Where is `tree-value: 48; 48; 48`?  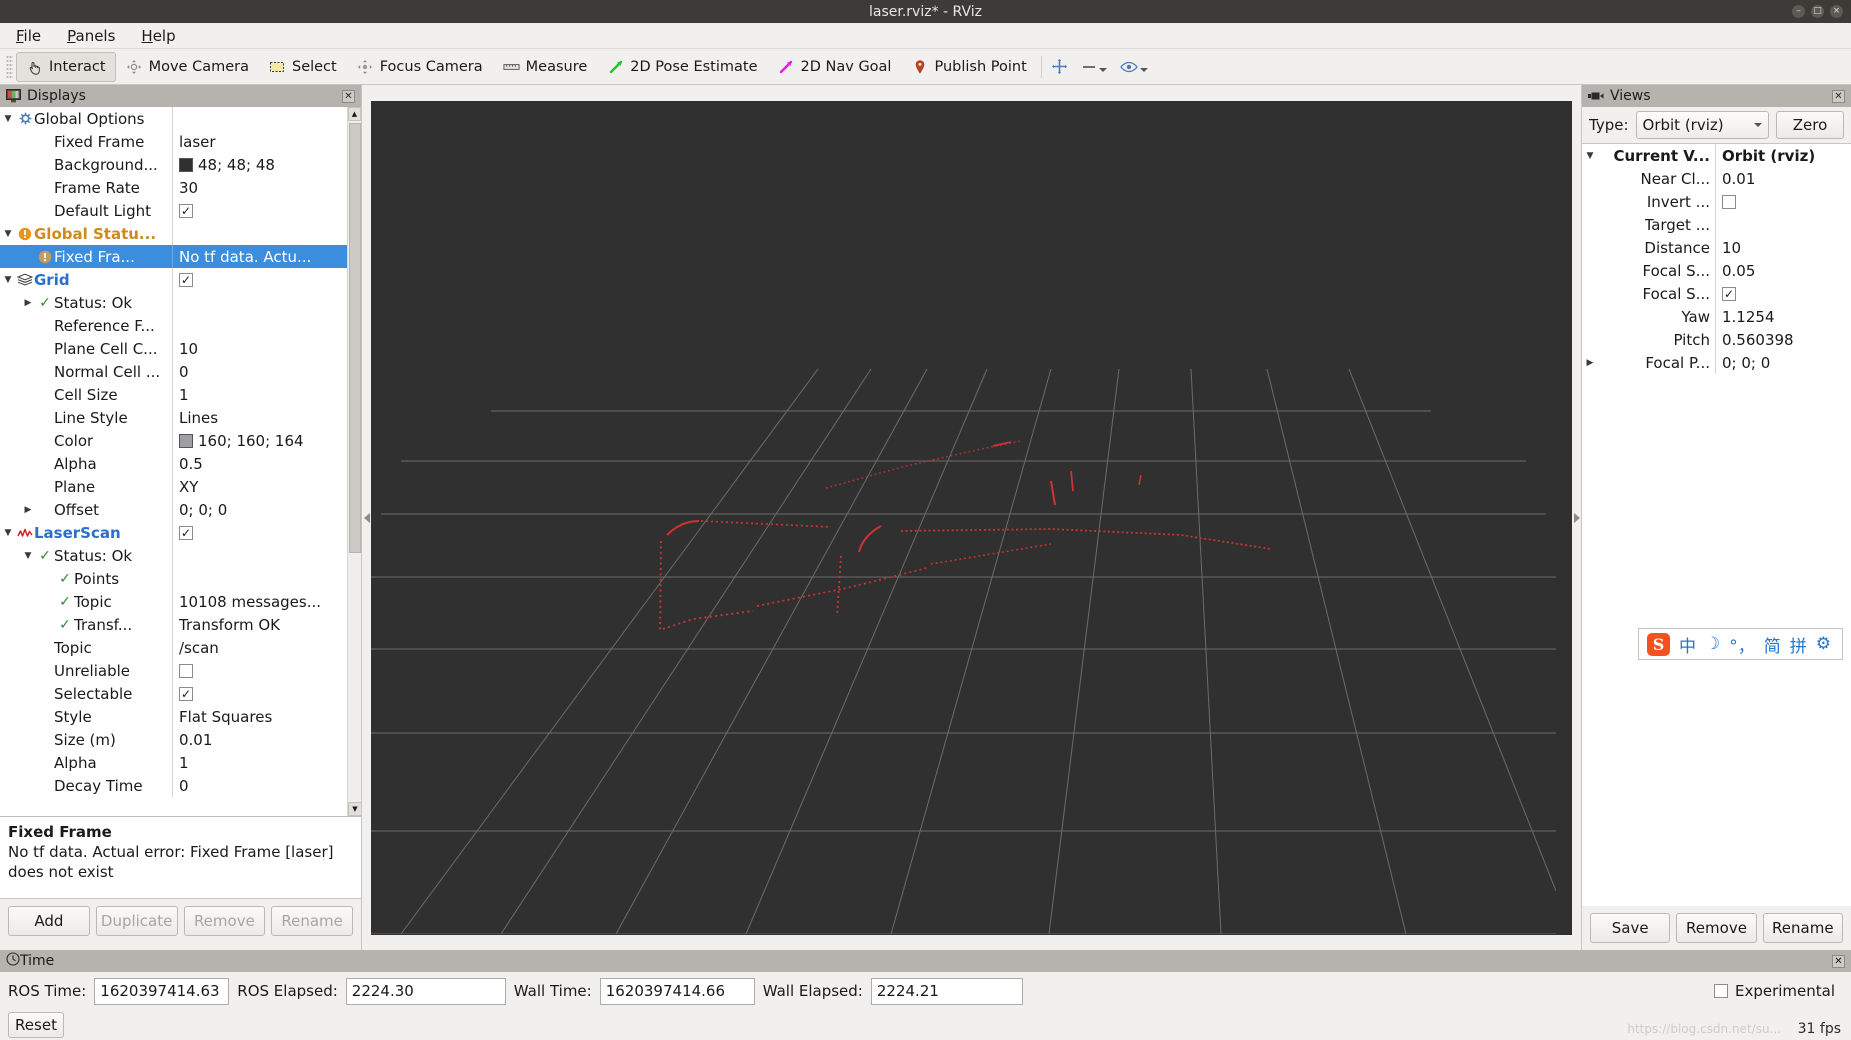 tree-value: 48; 48; 48 is located at coordinates (266, 164).